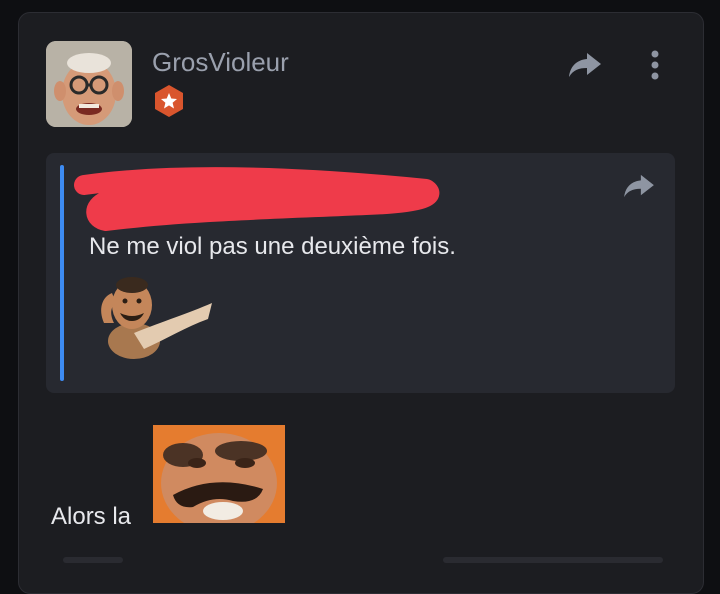 Image resolution: width=720 pixels, height=594 pixels. Describe the element at coordinates (93, 560) in the screenshot. I see `action-bar-left` at that location.